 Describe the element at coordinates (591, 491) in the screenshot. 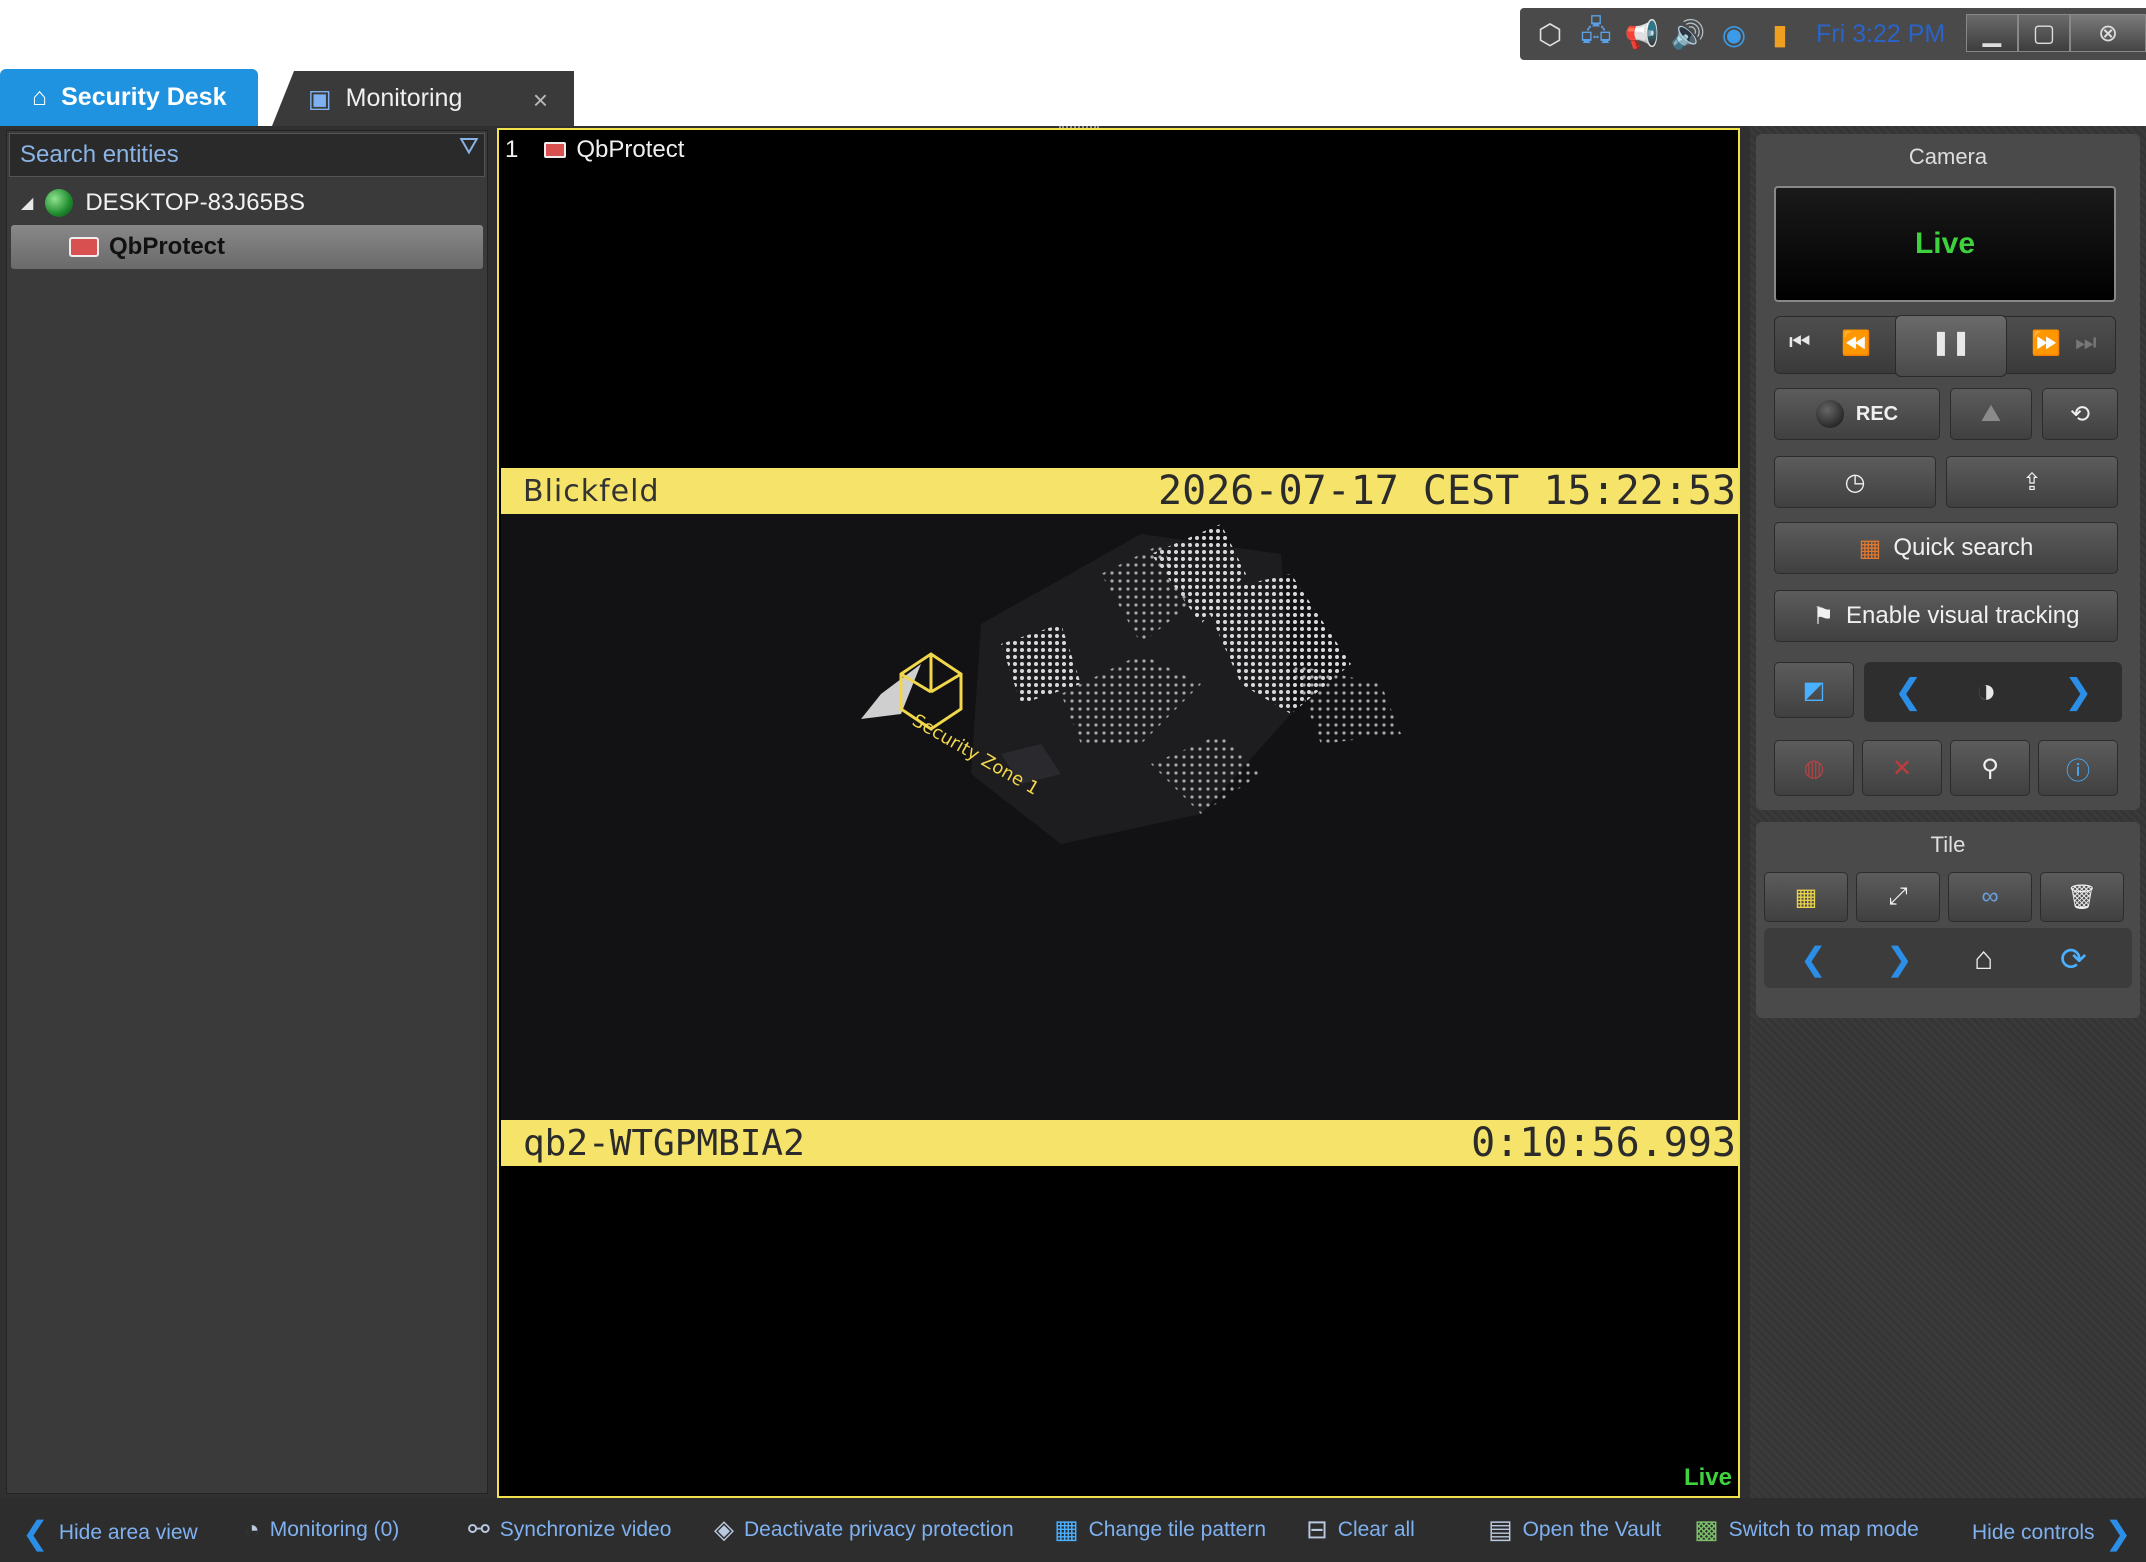

I see `brand-logo: Blickfeld` at that location.